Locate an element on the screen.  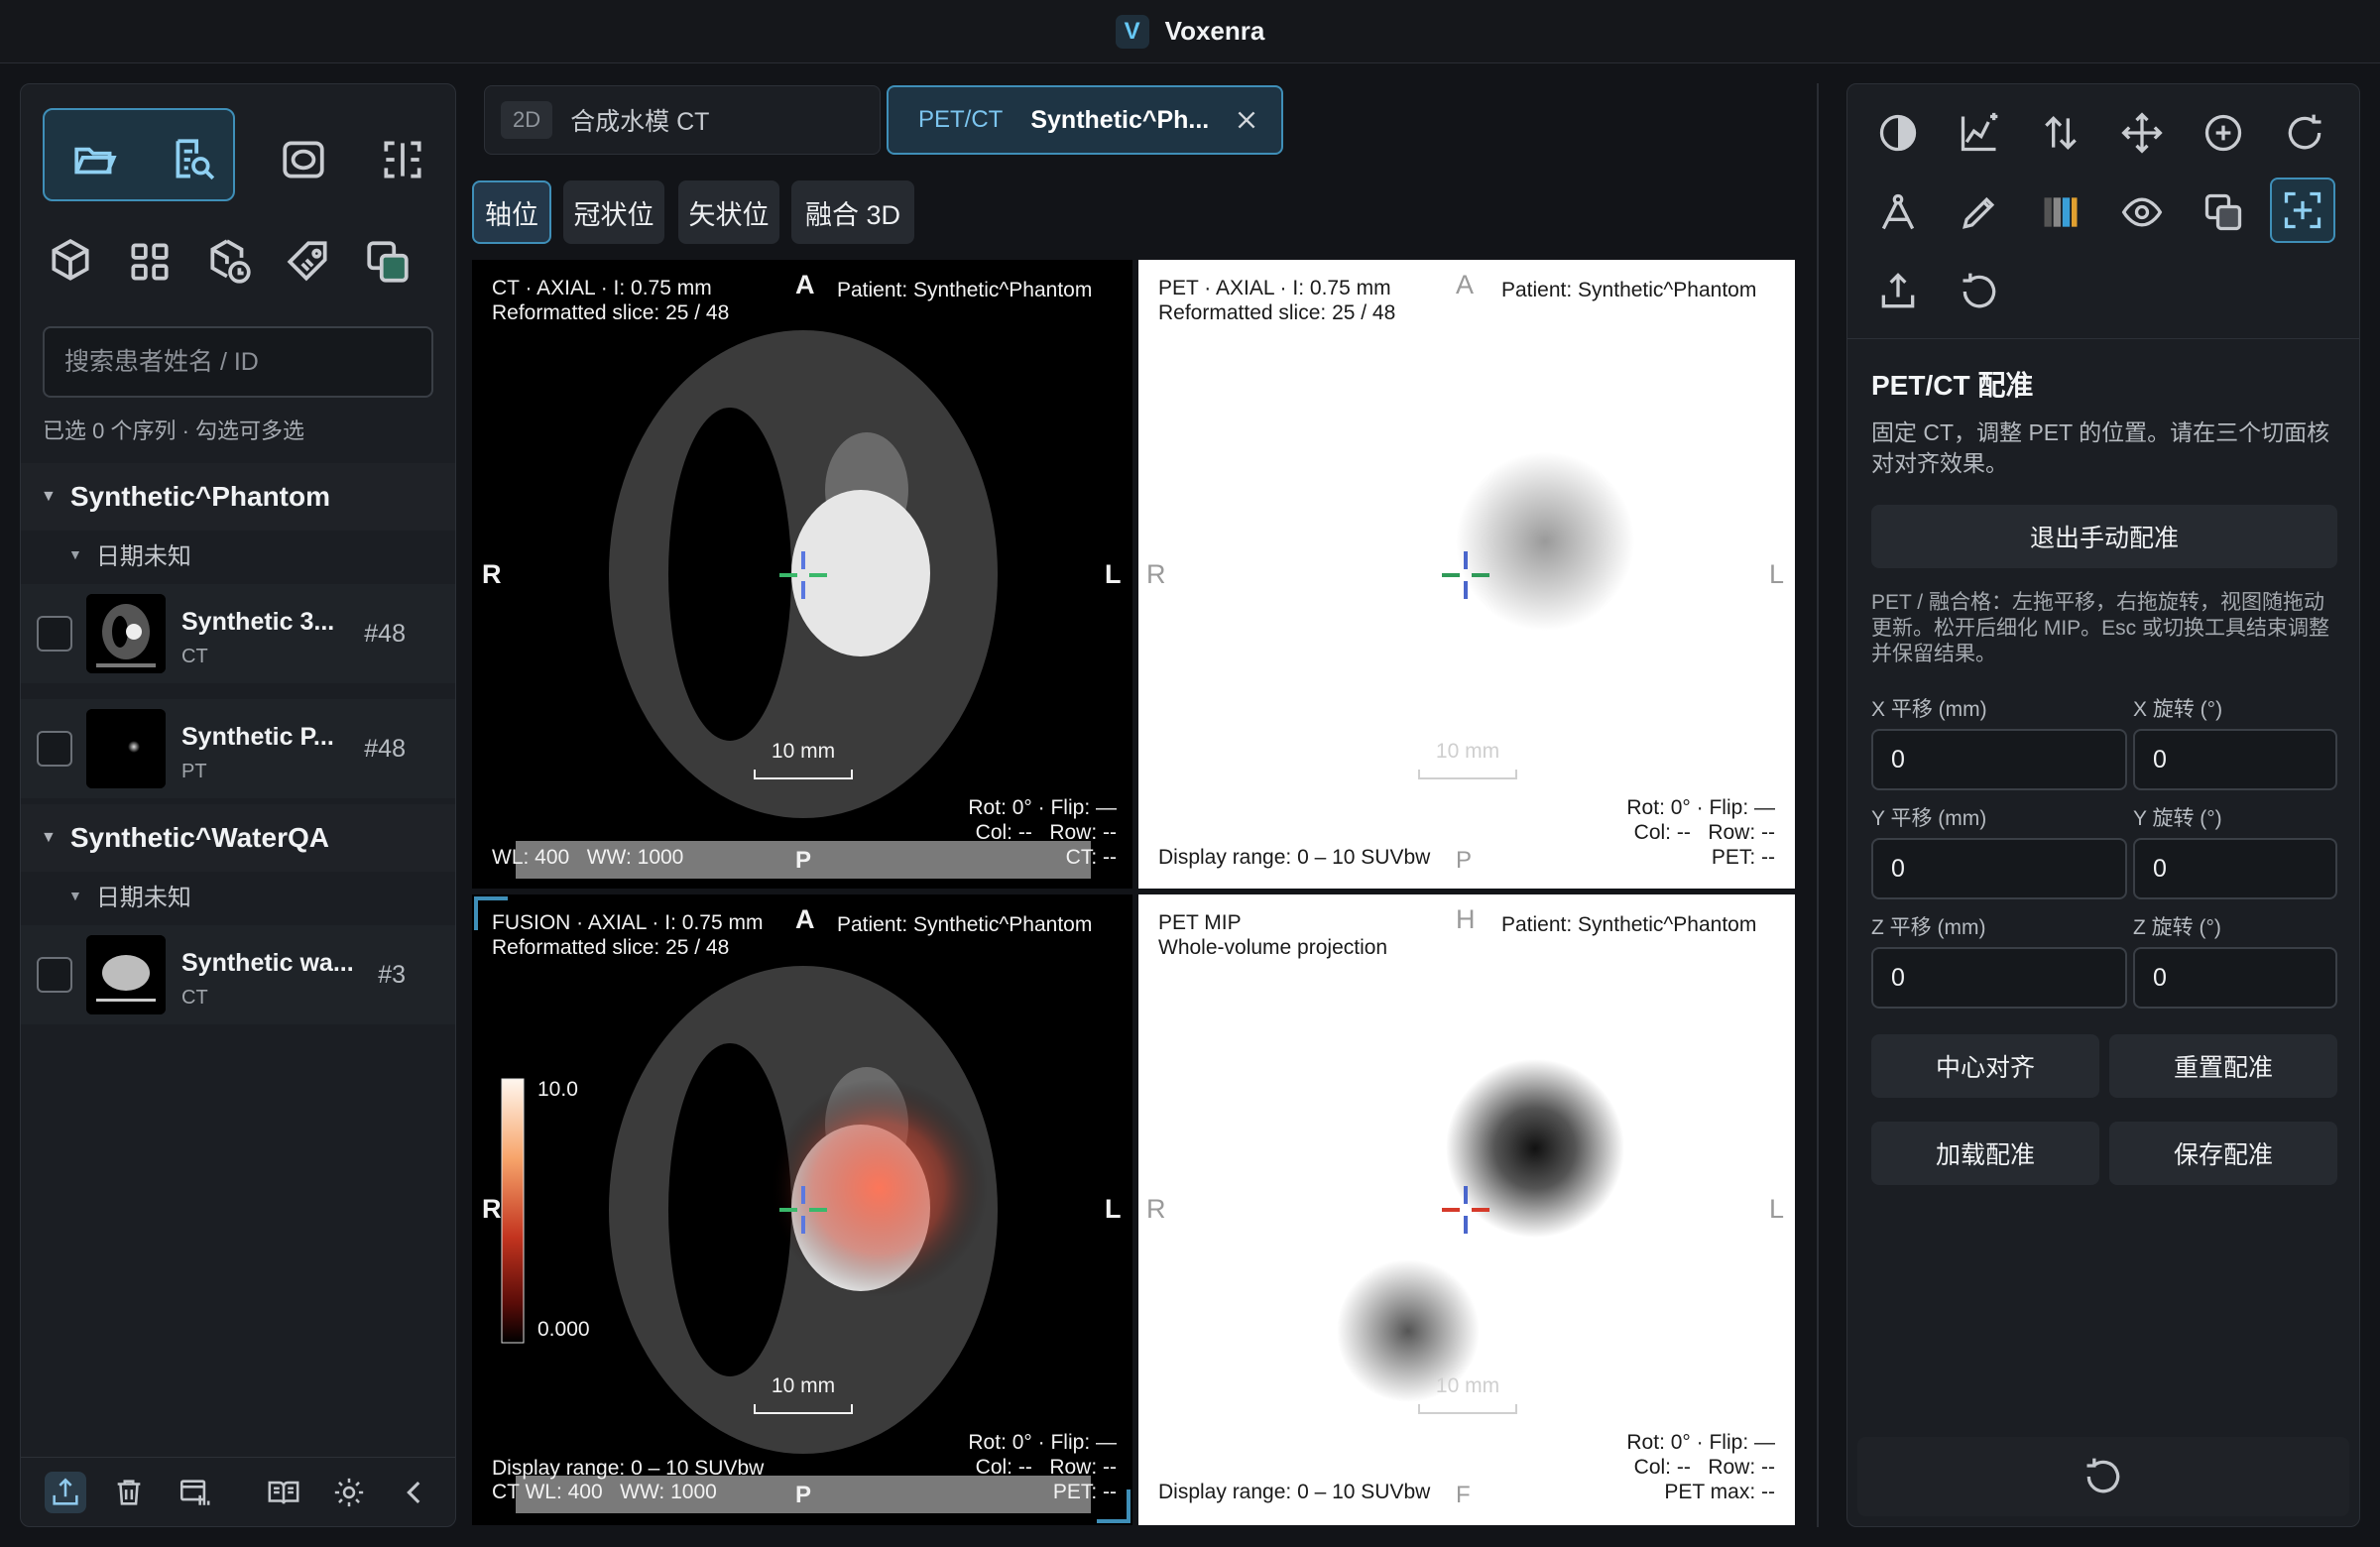
chevron-left-icon is located at coordinates (414, 1492).